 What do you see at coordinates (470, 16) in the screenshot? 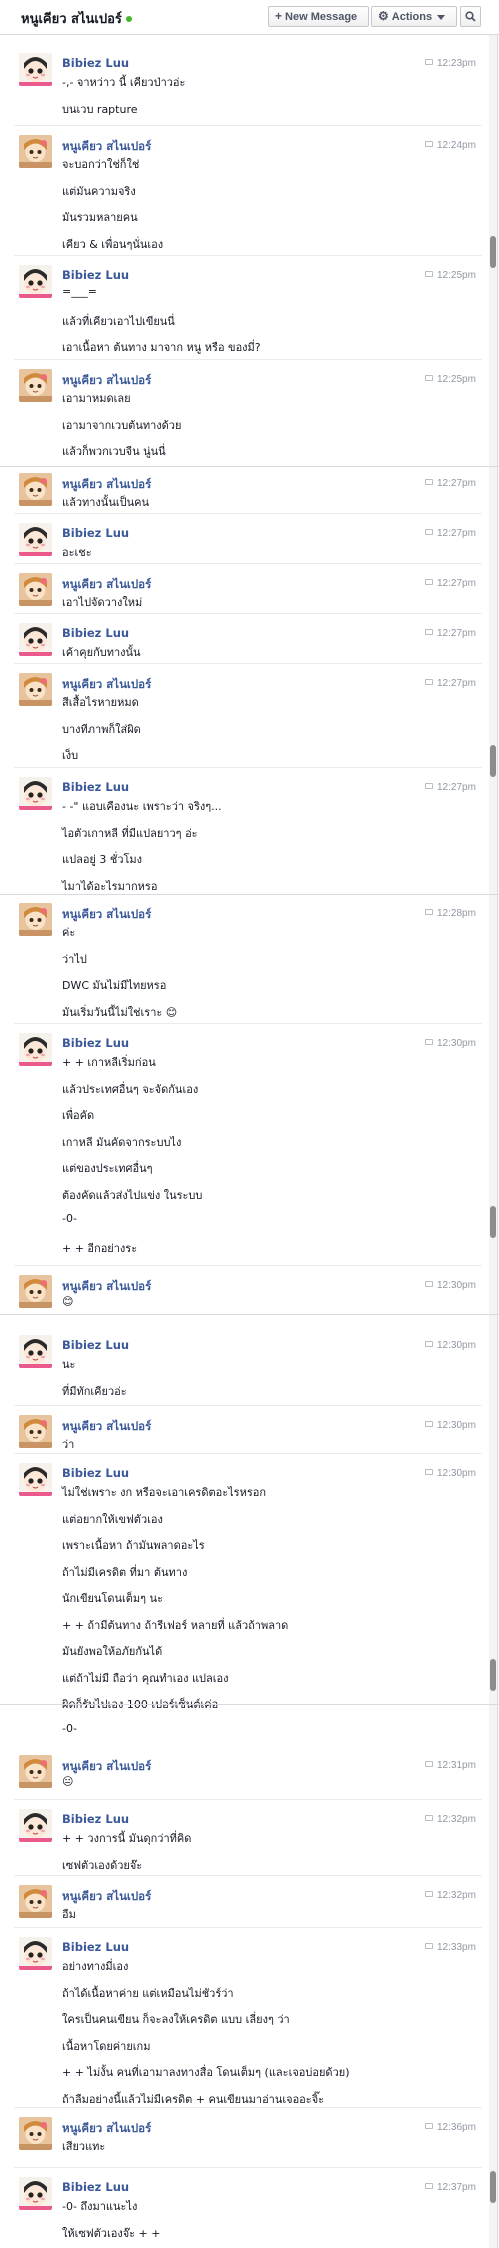
I see `search-button` at bounding box center [470, 16].